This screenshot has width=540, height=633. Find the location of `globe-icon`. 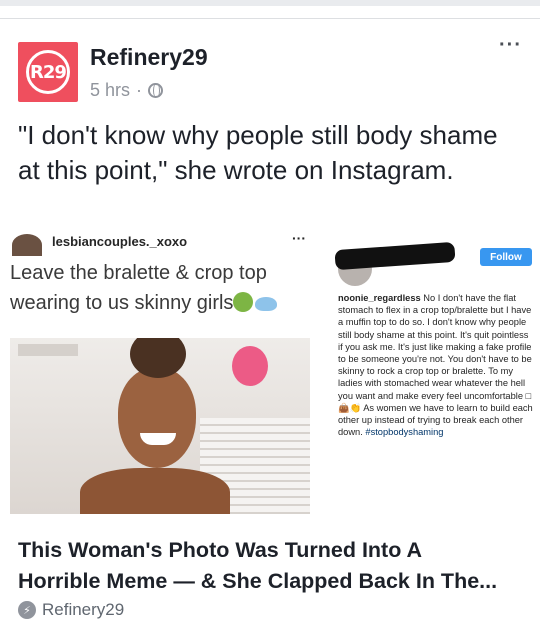

globe-icon is located at coordinates (156, 90).